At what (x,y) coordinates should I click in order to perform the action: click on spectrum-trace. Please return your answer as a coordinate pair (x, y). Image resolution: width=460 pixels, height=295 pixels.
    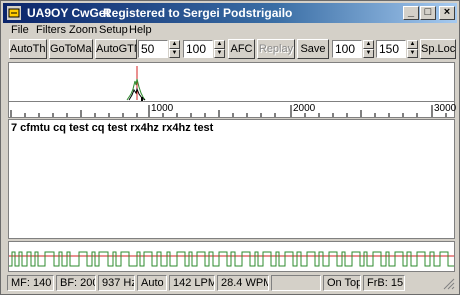
    Looking at the image, I should click on (136, 89).